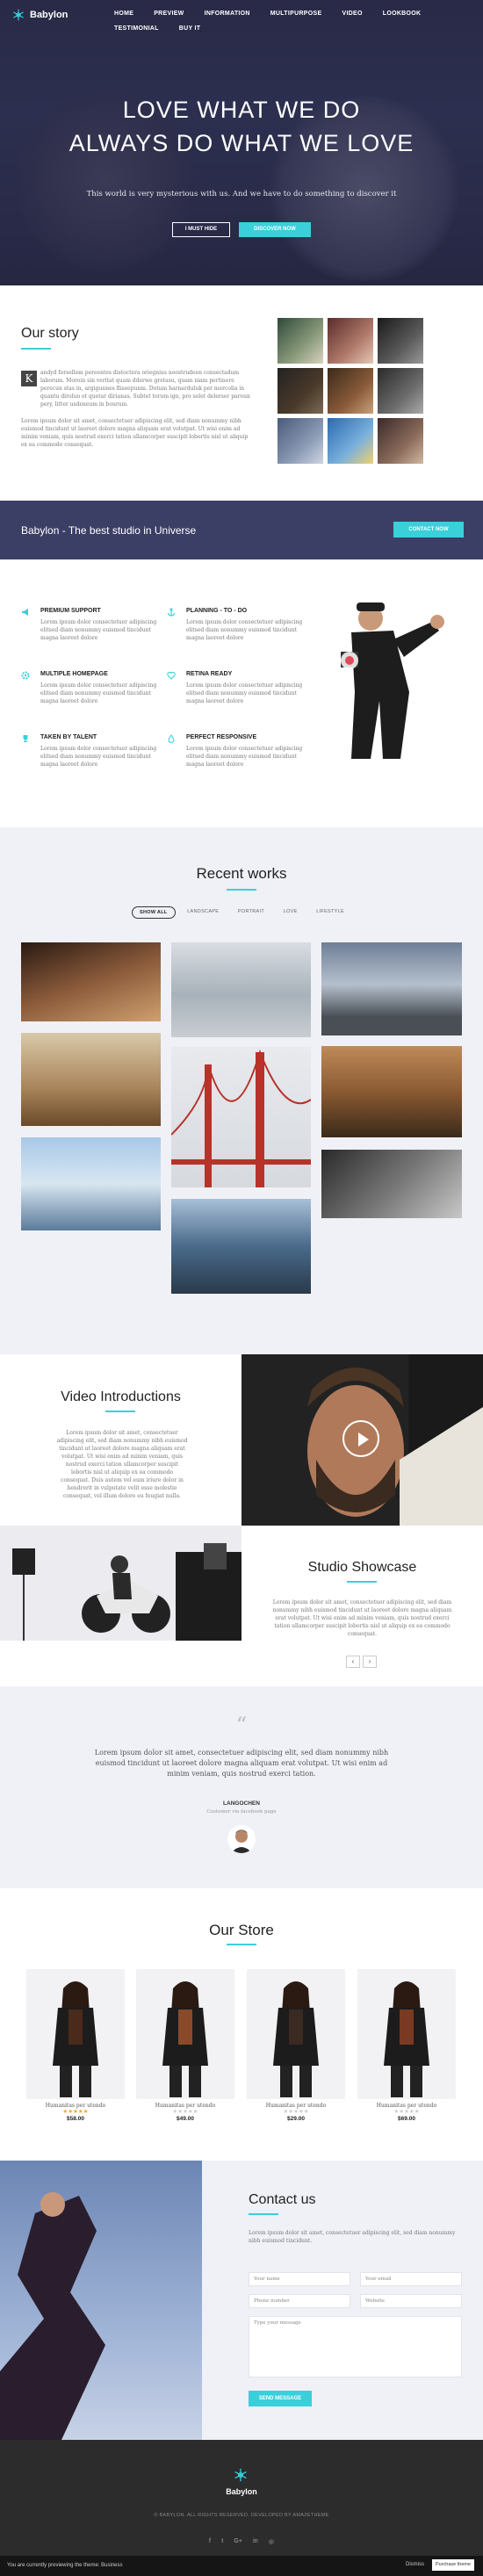 The width and height of the screenshot is (483, 2576). I want to click on filter-show-all: SHOW ALL, so click(154, 912).